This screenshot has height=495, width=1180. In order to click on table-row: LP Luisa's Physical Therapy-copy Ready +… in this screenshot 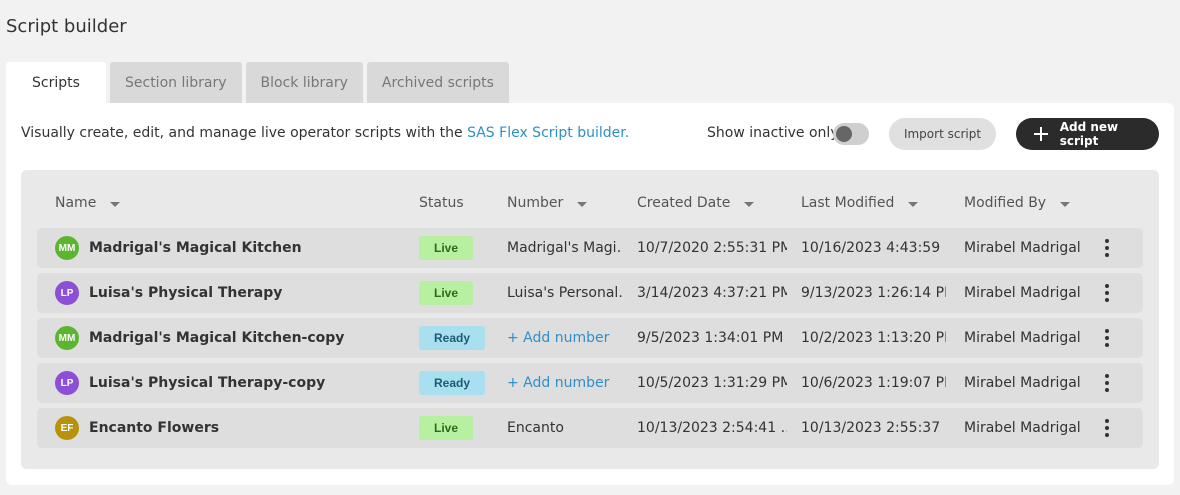, I will do `click(590, 383)`.